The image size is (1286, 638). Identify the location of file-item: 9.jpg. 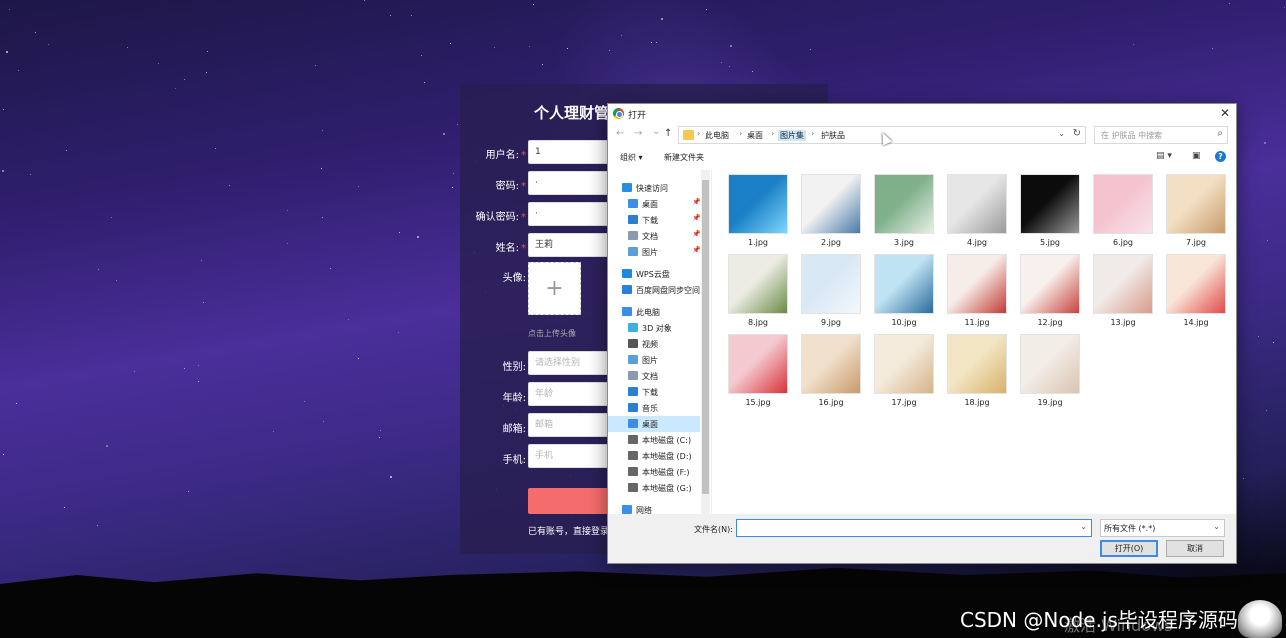
(831, 293).